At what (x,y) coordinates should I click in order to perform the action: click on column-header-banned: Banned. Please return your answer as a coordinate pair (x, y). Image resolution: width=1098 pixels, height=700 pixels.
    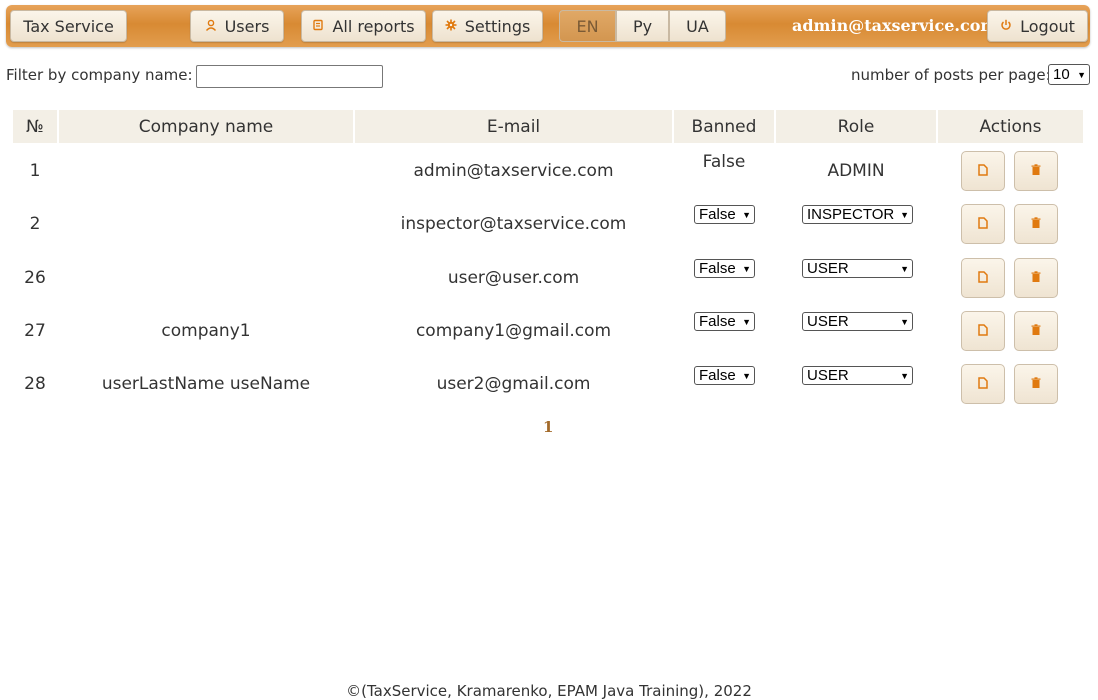
    Looking at the image, I should click on (724, 126).